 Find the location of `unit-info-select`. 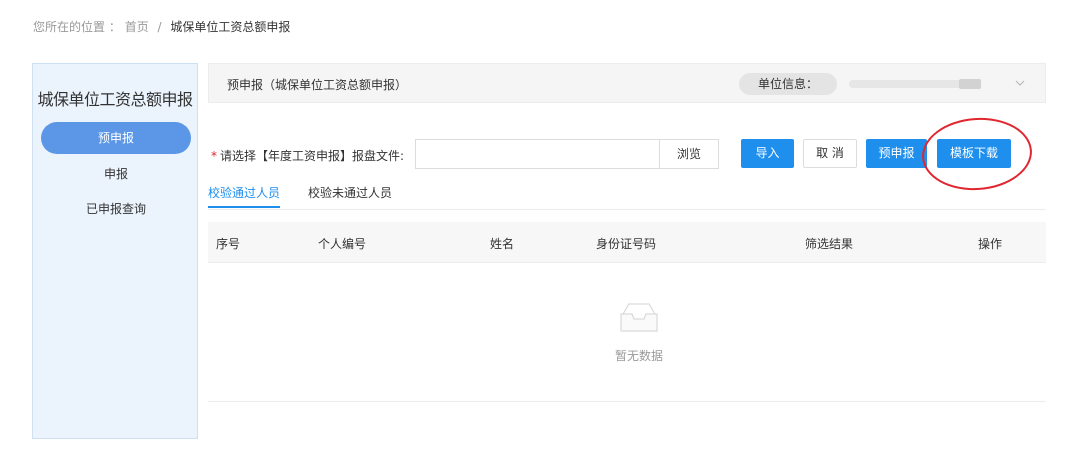

unit-info-select is located at coordinates (939, 84).